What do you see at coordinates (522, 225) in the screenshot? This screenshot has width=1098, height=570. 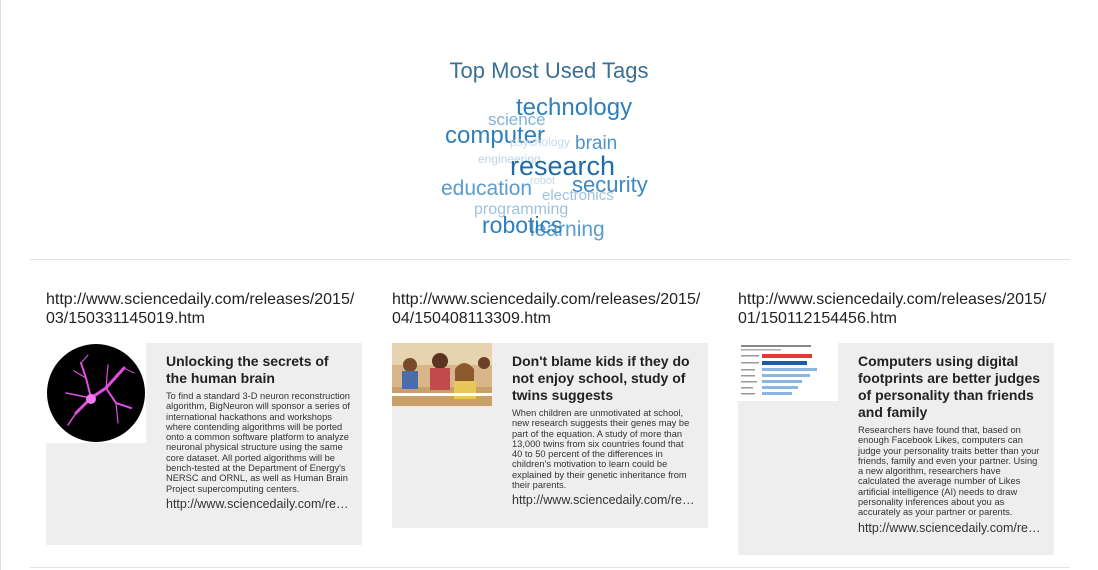 I see `tag-robotics: robotics` at bounding box center [522, 225].